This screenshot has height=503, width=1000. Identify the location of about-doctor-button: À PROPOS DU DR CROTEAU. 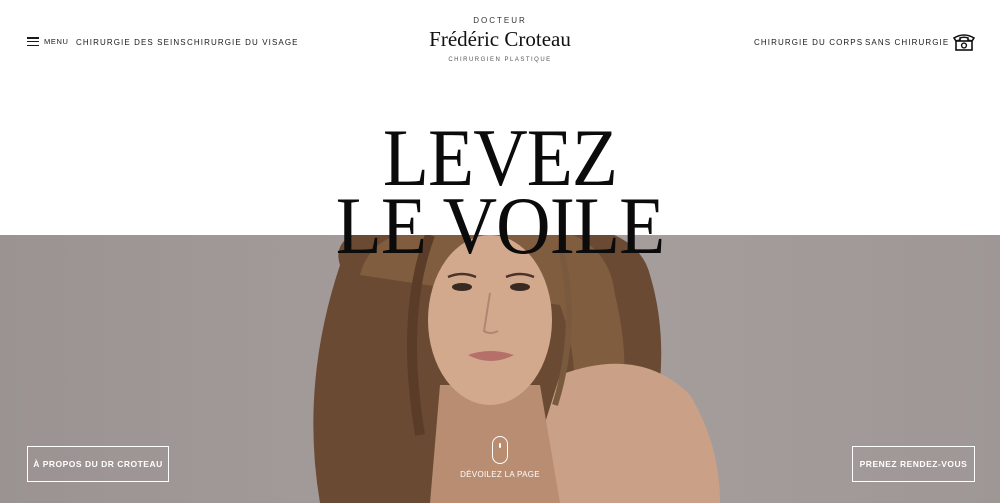
(98, 464).